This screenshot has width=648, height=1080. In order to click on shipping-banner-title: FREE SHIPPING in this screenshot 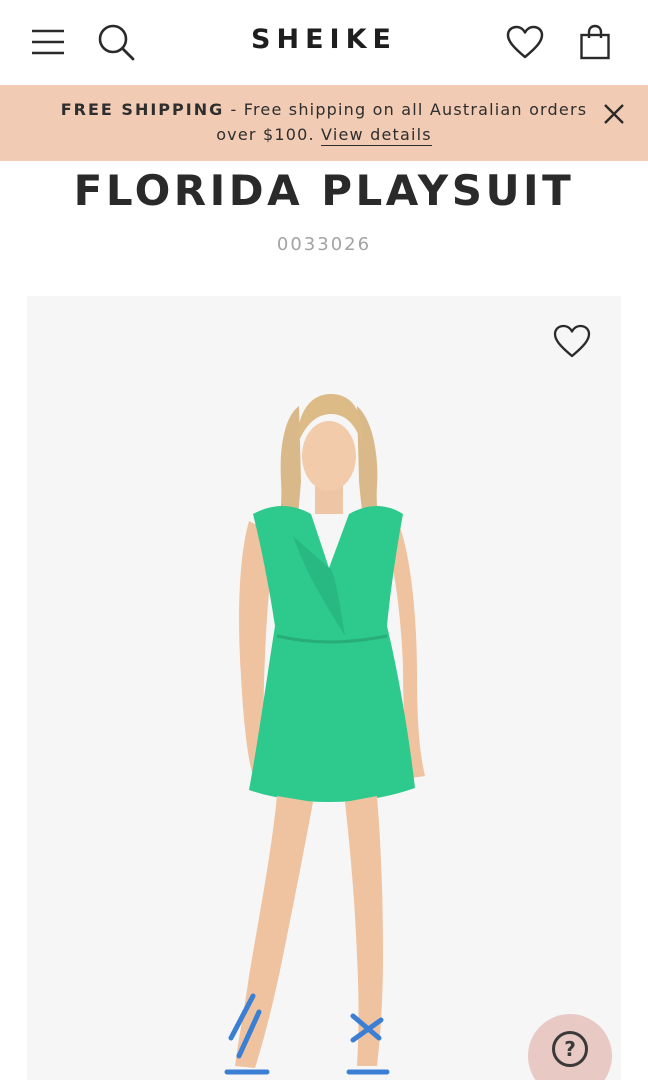, I will do `click(142, 109)`.